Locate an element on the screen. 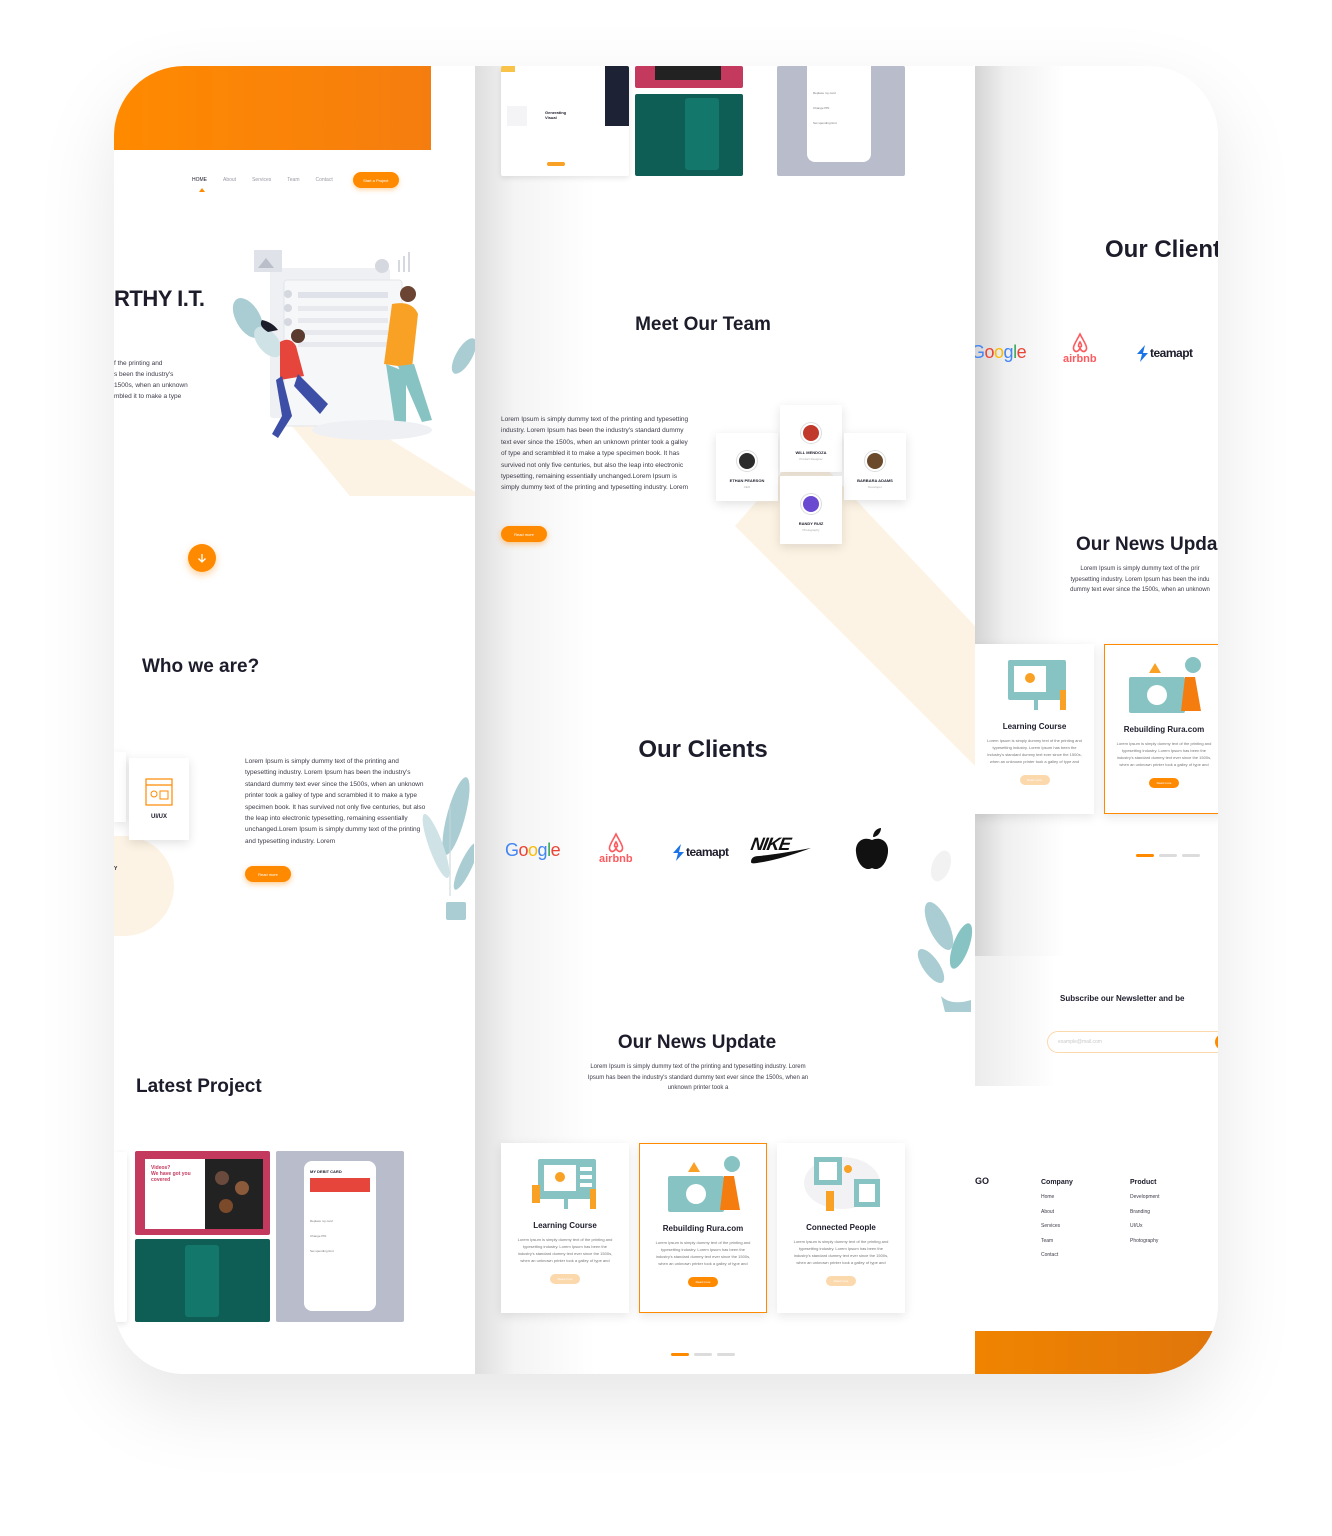 Image resolution: width=1332 pixels, height=1536 pixels. top-debit-row-2: Change PIN is located at coordinates (839, 108).